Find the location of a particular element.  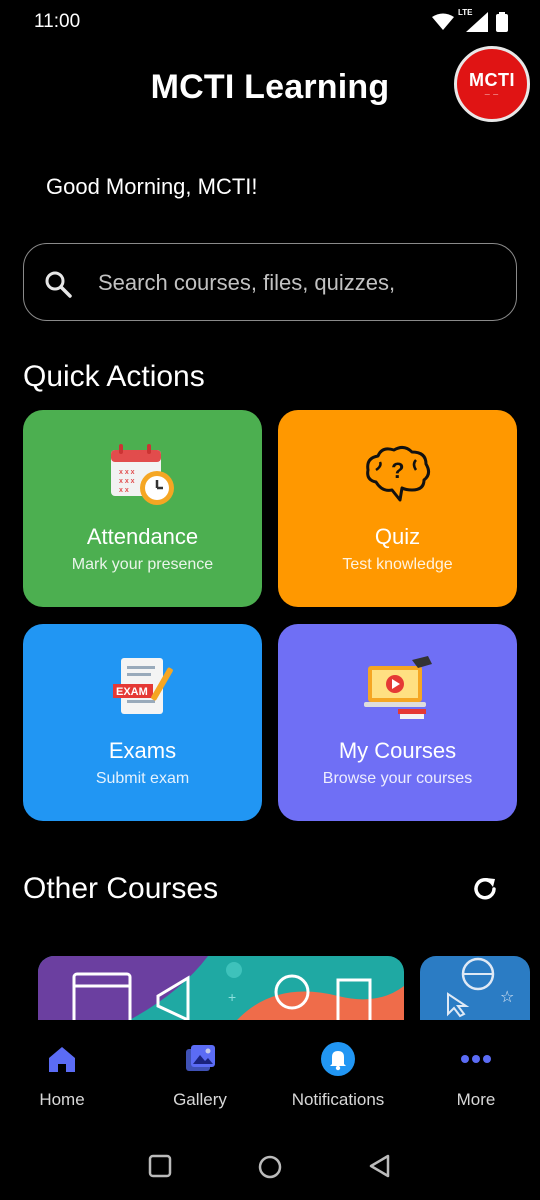

system-navigation is located at coordinates (270, 1165).